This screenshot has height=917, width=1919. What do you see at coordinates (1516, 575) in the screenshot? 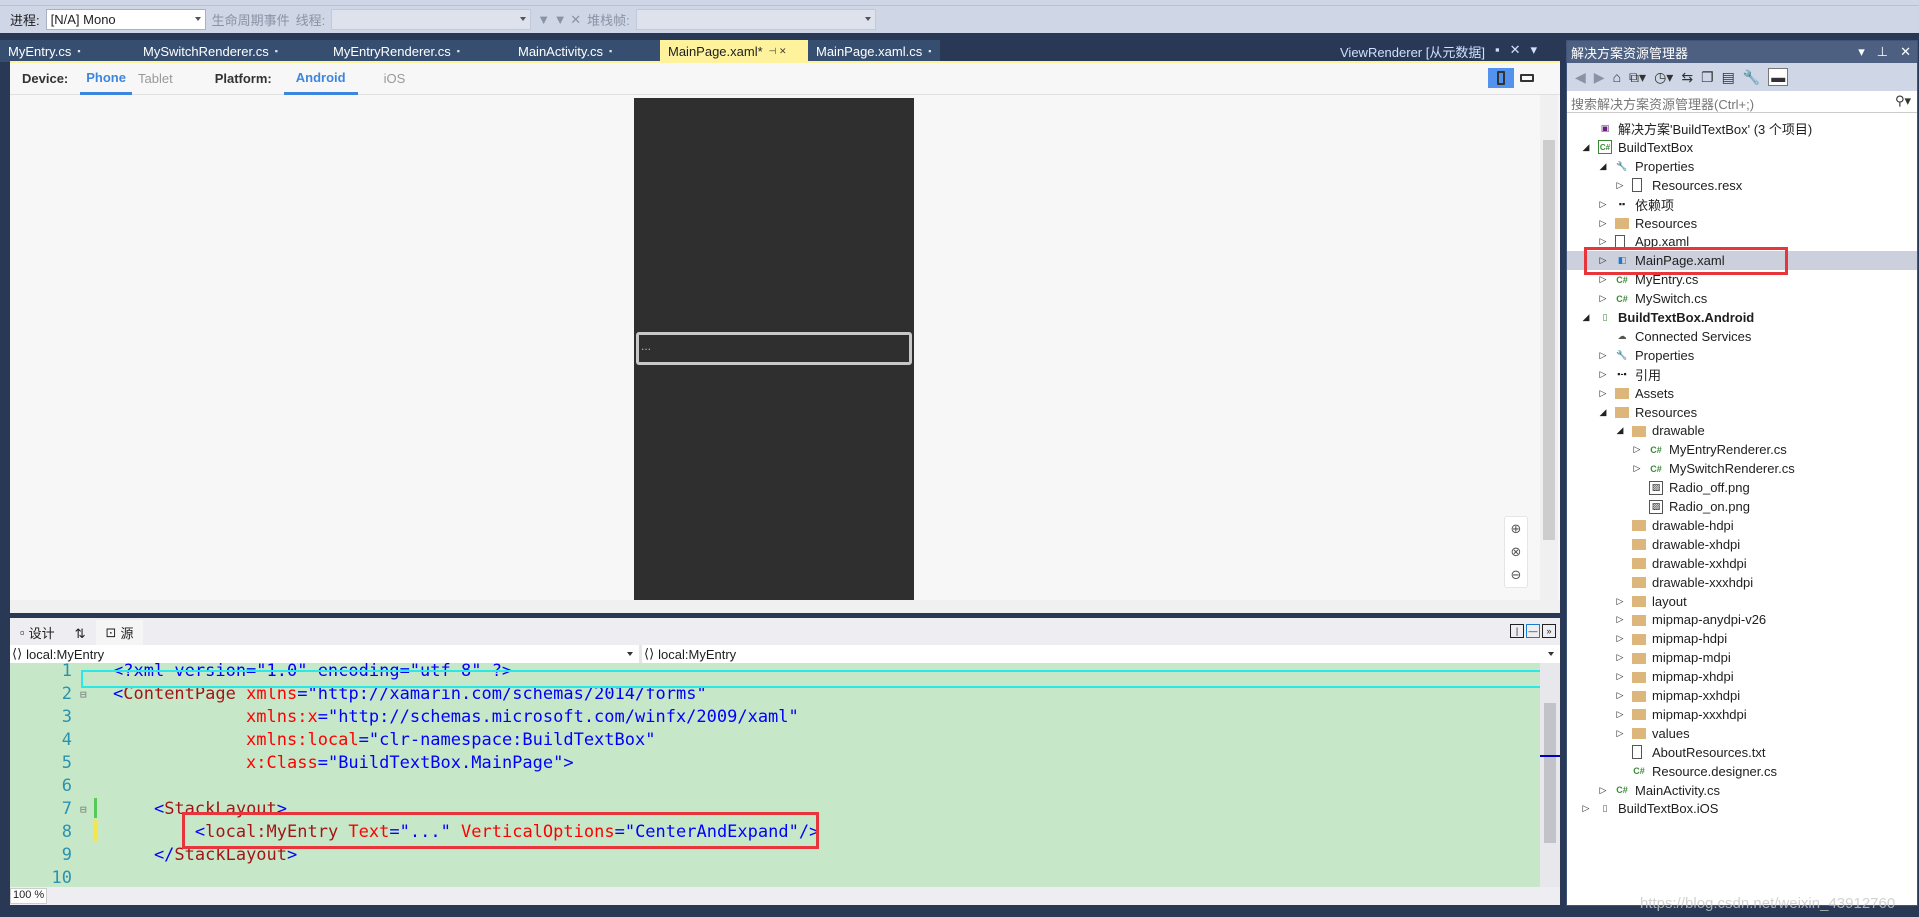
I see `zoom-out-icon: ⊖` at bounding box center [1516, 575].